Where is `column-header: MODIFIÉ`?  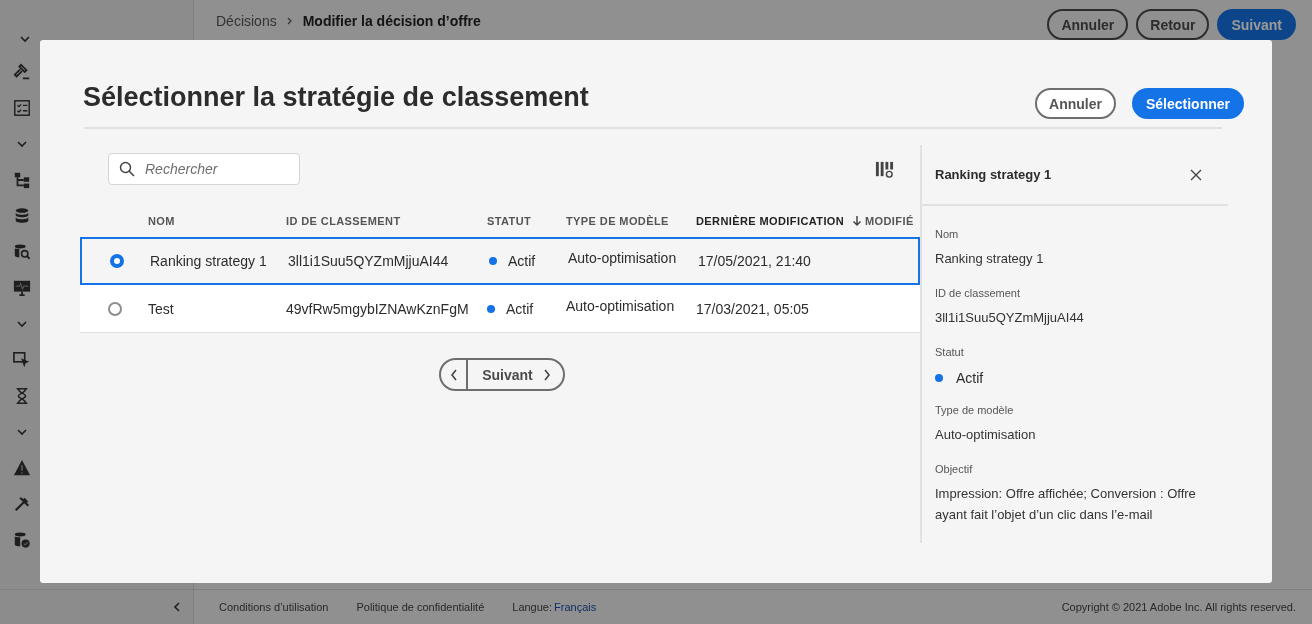 column-header: MODIFIÉ is located at coordinates (892, 221).